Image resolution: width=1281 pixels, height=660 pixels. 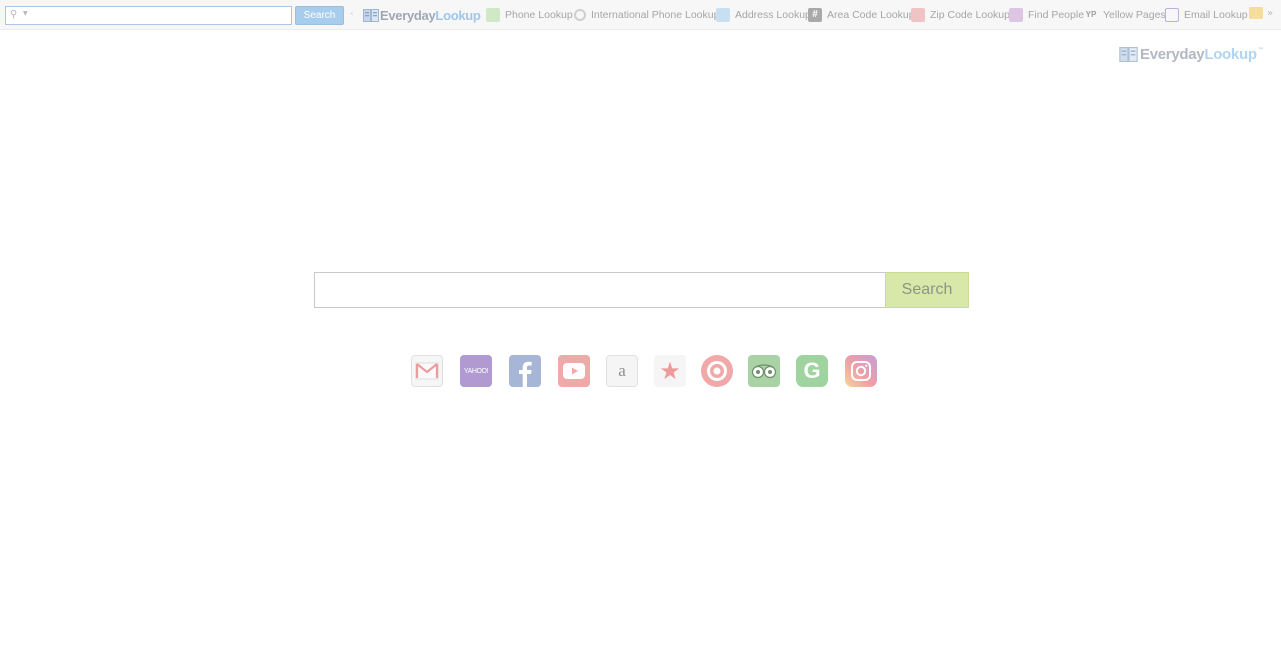 I want to click on toolbar-link-address-lookup: Address Lookup, so click(x=763, y=15).